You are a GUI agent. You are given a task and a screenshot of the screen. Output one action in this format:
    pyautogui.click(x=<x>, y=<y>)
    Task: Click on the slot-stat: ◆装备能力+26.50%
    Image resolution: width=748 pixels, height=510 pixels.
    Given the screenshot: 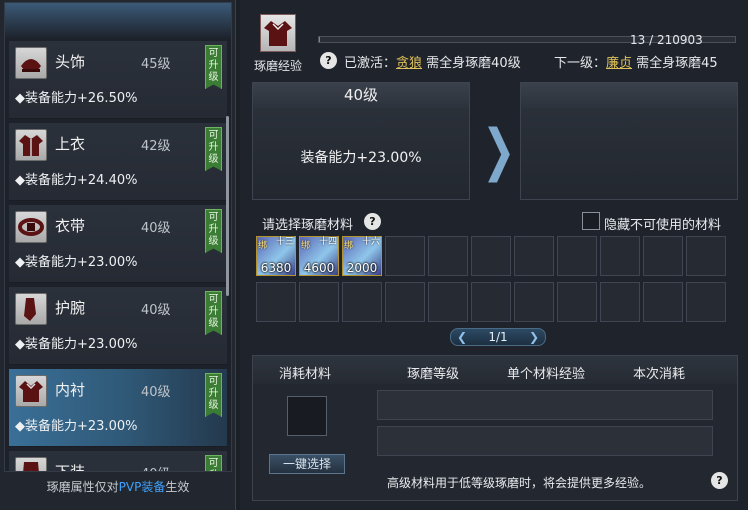 What is the action you would take?
    pyautogui.click(x=76, y=98)
    